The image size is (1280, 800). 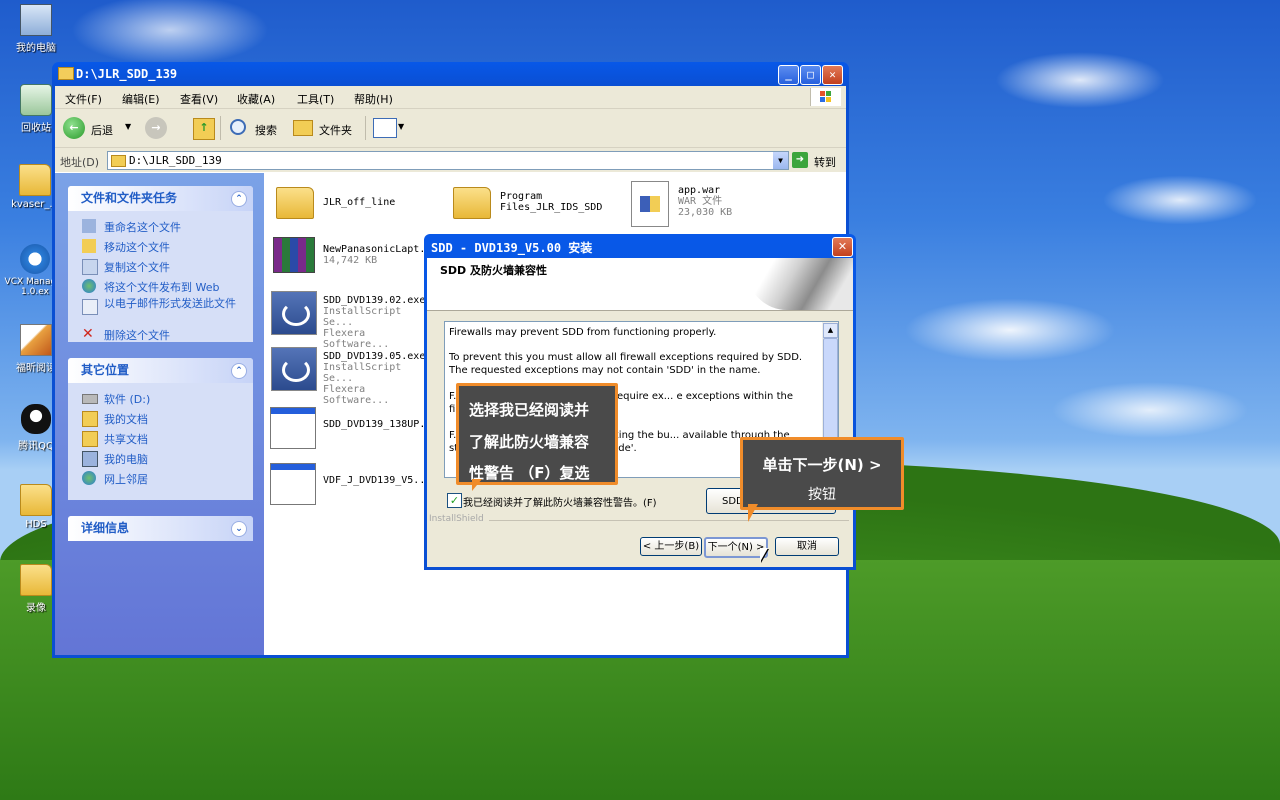 I want to click on email-icon, so click(x=90, y=307).